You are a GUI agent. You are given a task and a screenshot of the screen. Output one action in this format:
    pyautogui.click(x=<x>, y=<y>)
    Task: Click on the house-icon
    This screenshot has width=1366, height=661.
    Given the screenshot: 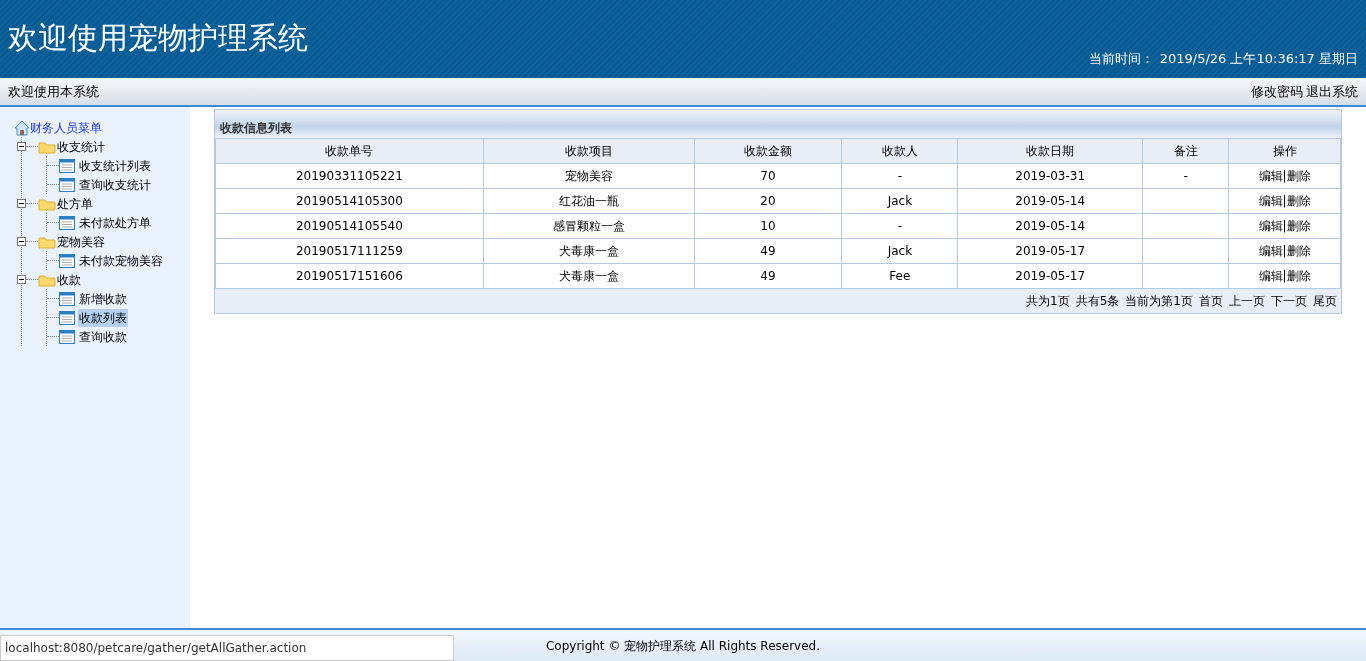 What is the action you would take?
    pyautogui.click(x=22, y=128)
    